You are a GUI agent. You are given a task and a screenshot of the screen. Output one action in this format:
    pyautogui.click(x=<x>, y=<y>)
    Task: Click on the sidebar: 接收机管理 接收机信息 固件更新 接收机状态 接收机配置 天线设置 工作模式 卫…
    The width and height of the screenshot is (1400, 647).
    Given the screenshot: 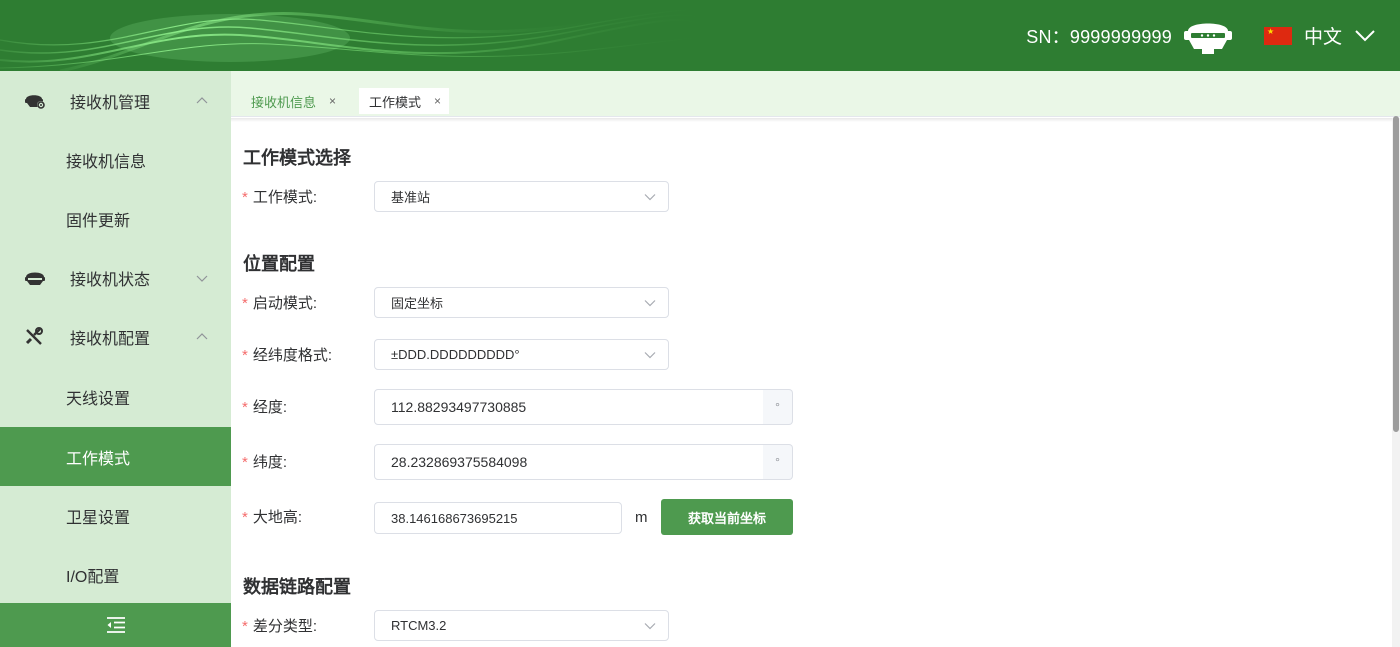 What is the action you would take?
    pyautogui.click(x=115, y=359)
    